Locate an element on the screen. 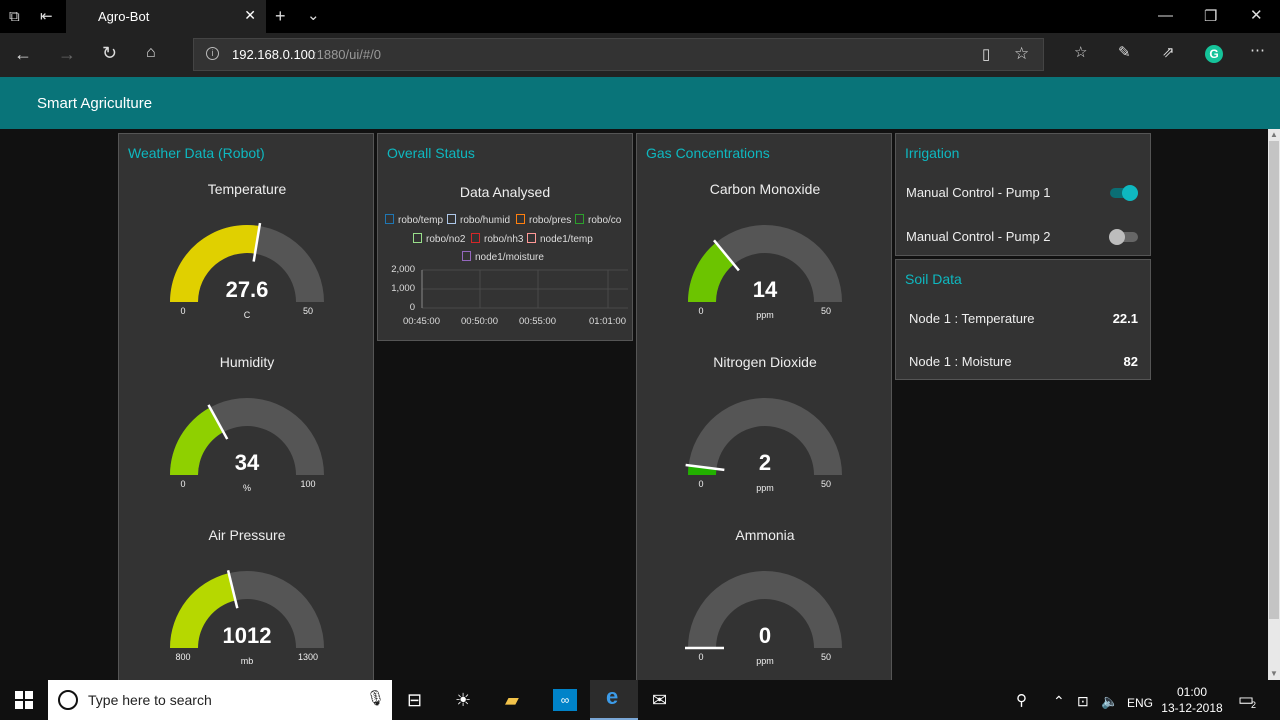 The height and width of the screenshot is (720, 1280). taskbar-clock: 01:00 13-12-2018 is located at coordinates (1192, 700).